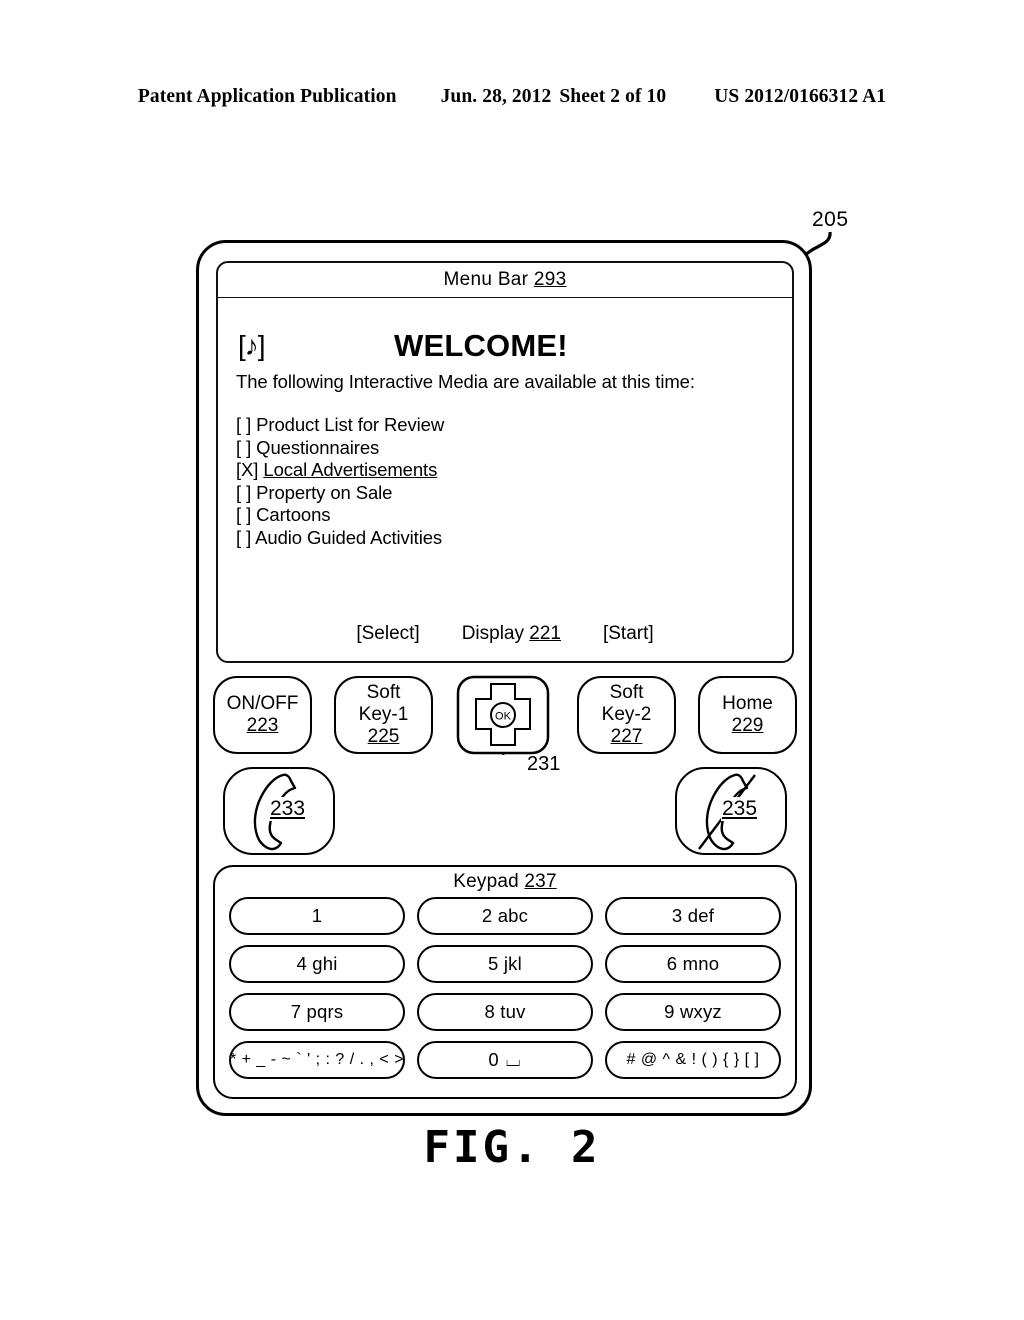 This screenshot has height=1320, width=1024. What do you see at coordinates (693, 1012) in the screenshot?
I see `keypad-key-9: 9 wxyz` at bounding box center [693, 1012].